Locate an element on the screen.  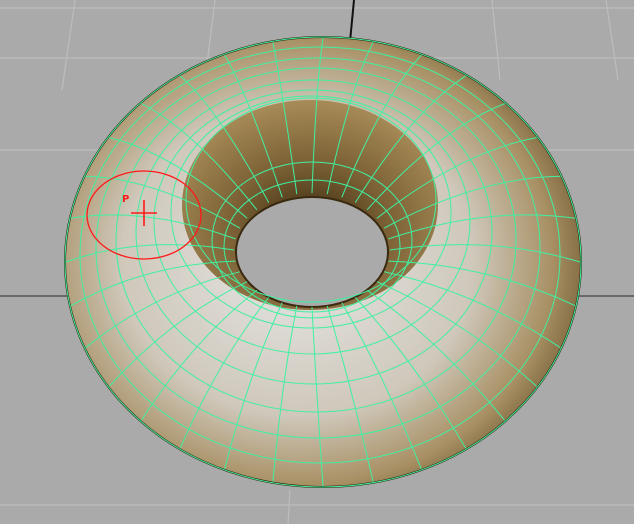
brush-label: P is located at coordinates (125, 199).